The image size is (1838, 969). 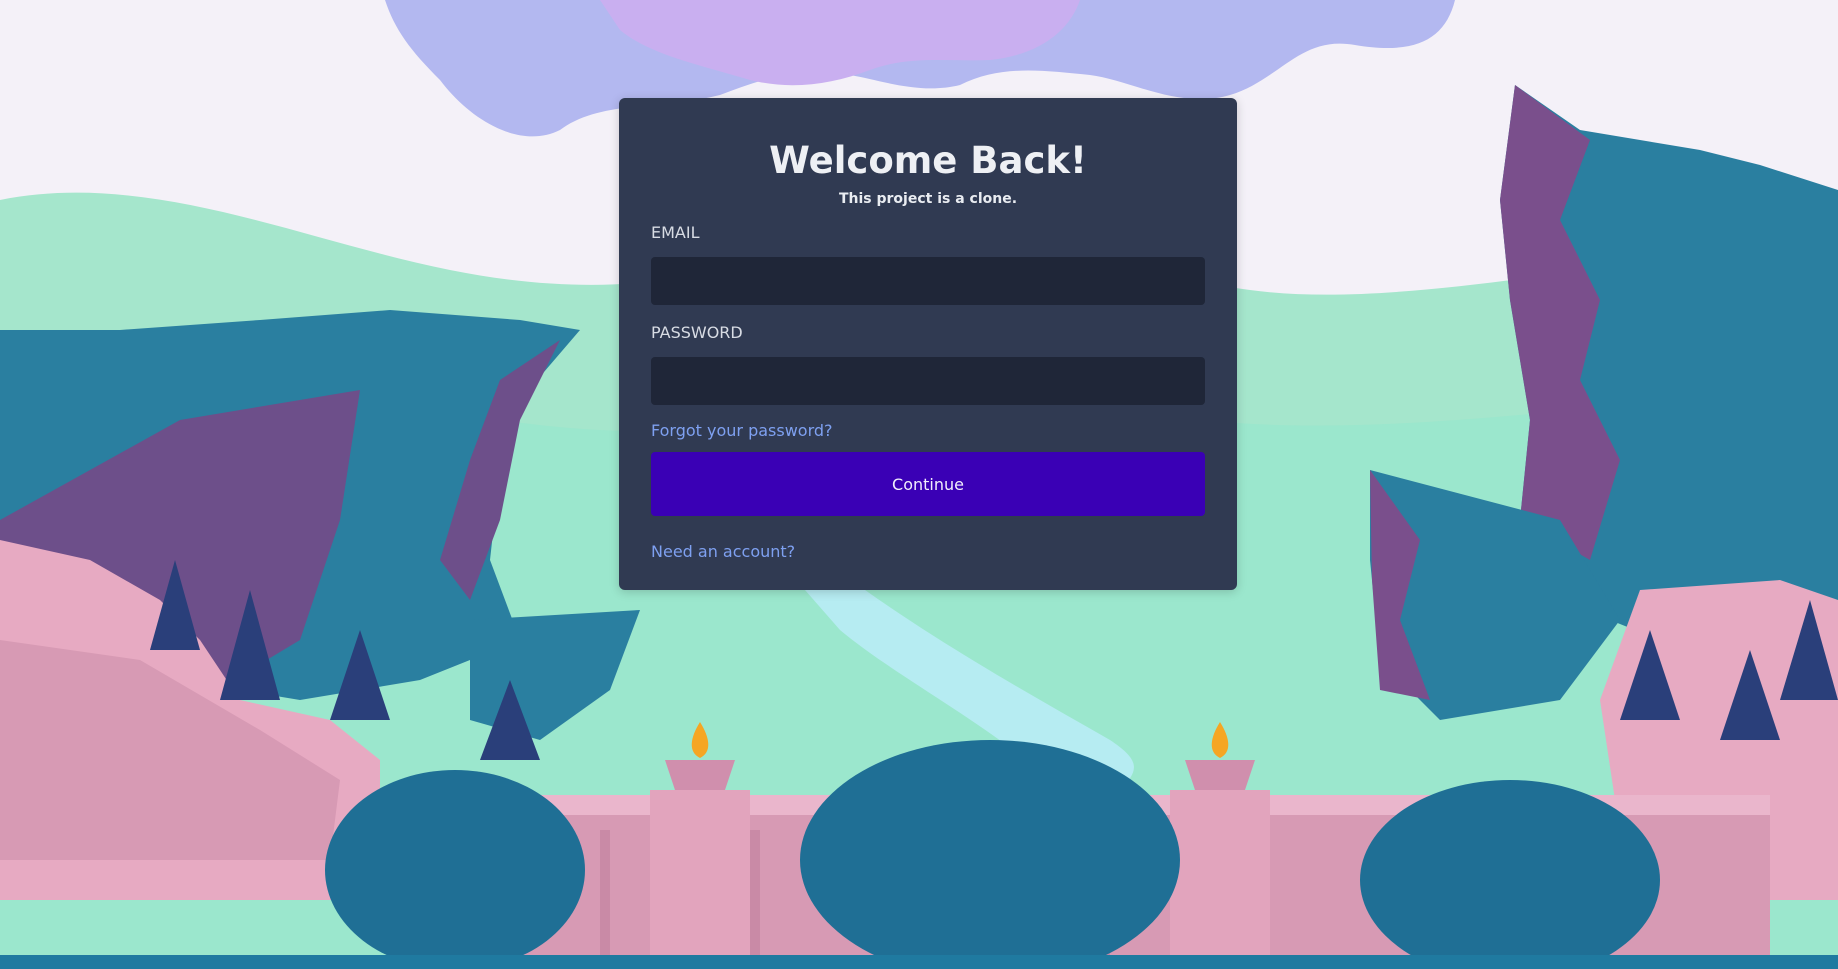 I want to click on password-label: PASSWORD, so click(x=697, y=332).